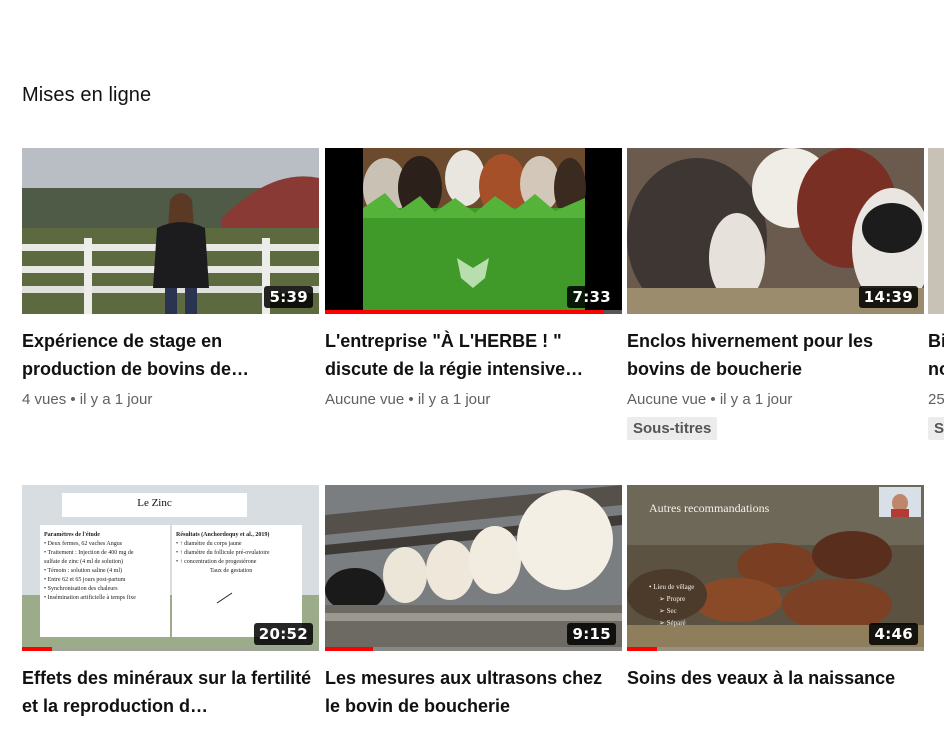 The width and height of the screenshot is (944, 739). What do you see at coordinates (936, 231) in the screenshot?
I see `video-thumbnail` at bounding box center [936, 231].